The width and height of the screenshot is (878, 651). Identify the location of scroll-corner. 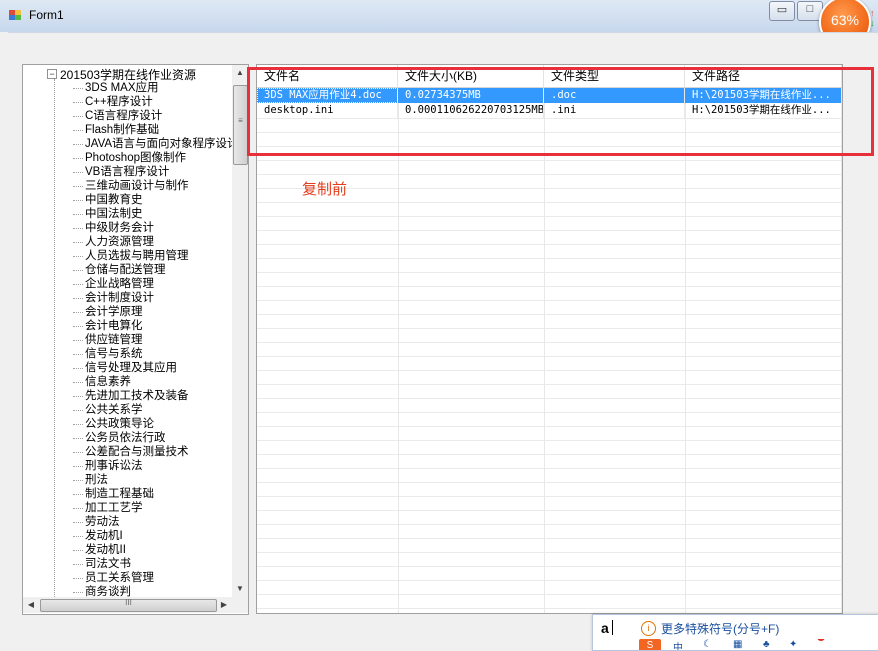
(240, 605).